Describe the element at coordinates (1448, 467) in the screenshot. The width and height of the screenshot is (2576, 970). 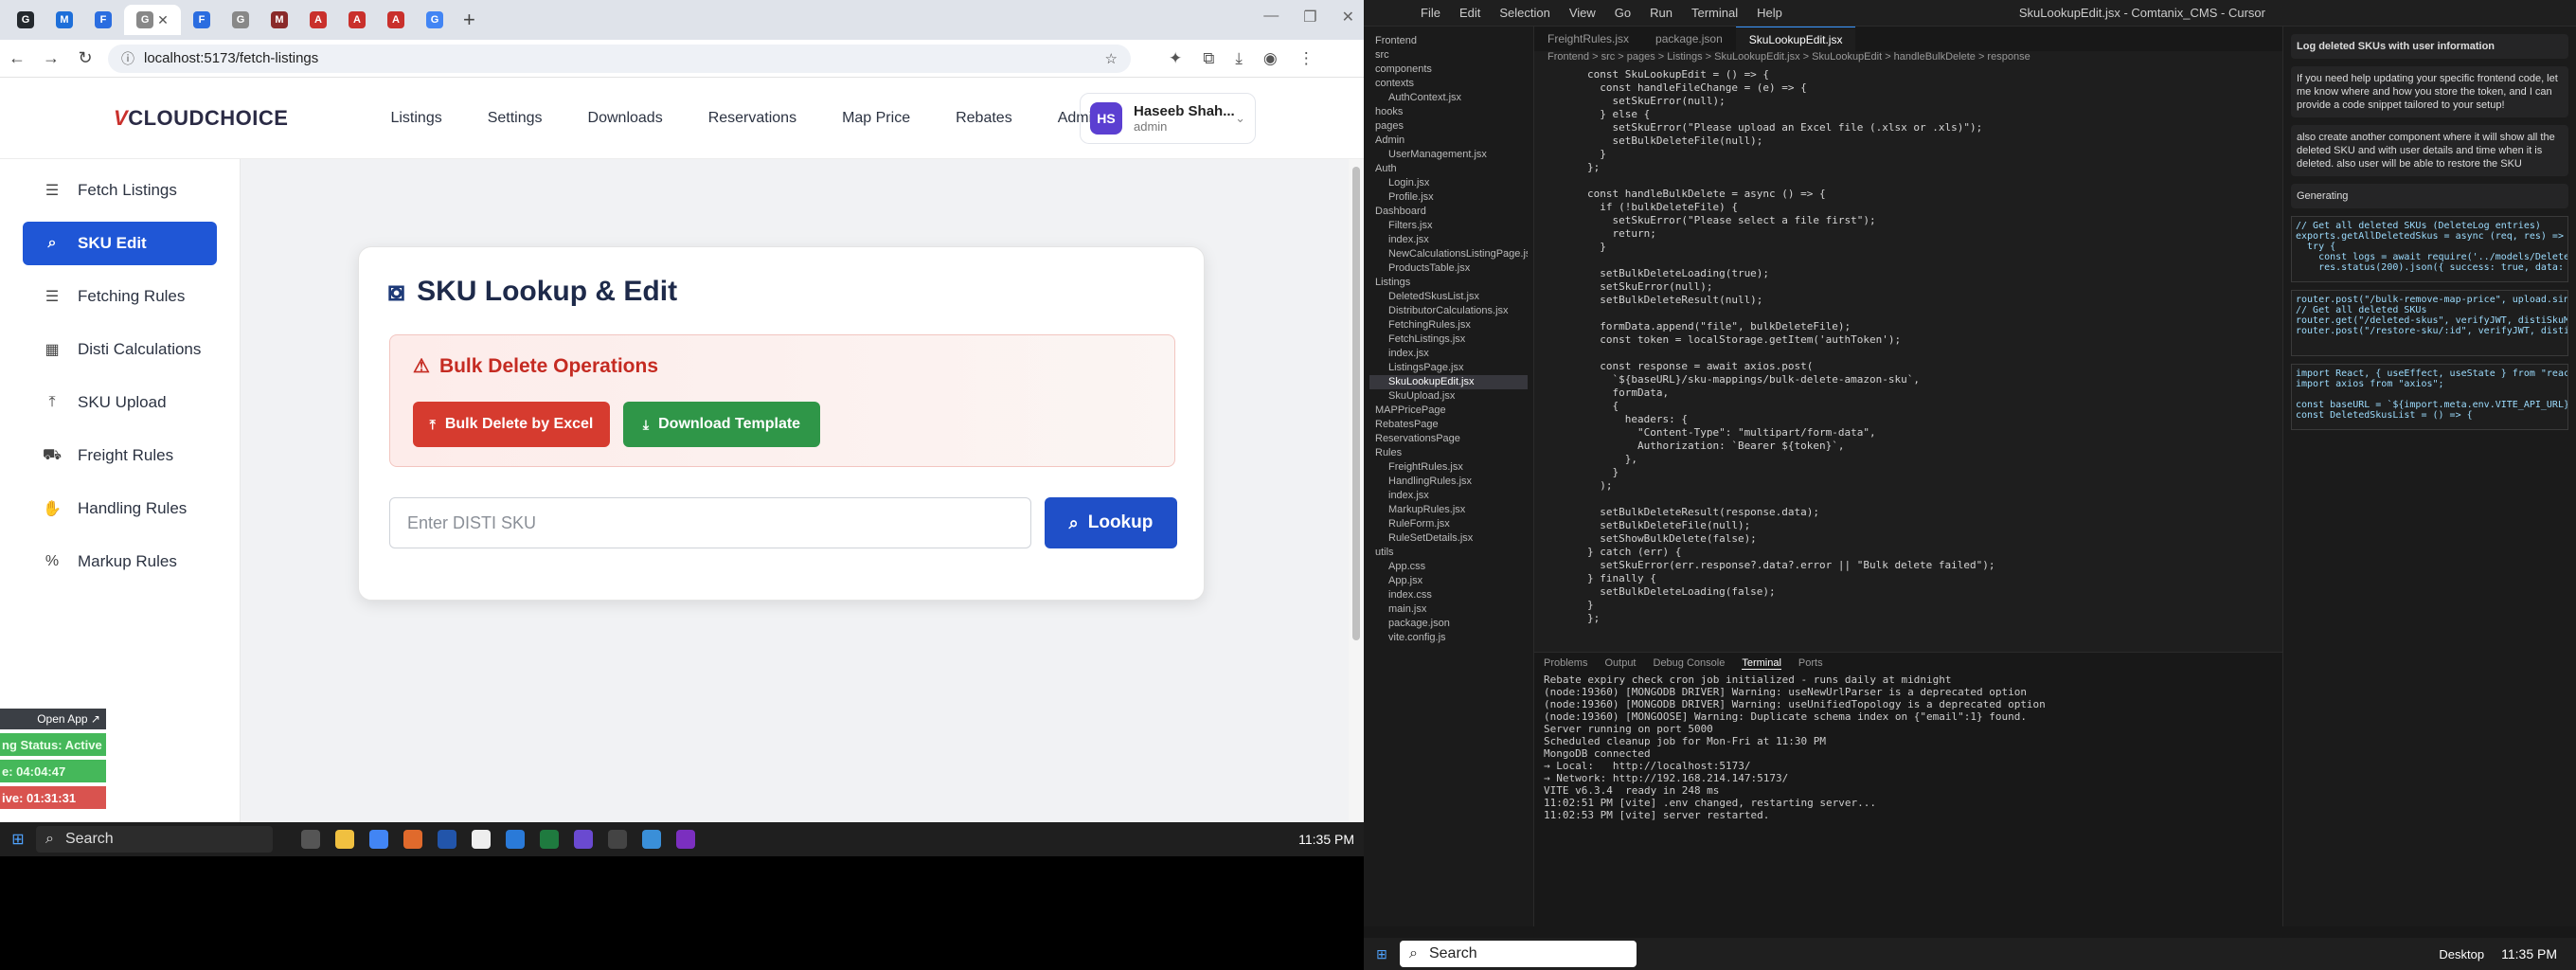
I see `file-item: FreightRules.jsx` at that location.